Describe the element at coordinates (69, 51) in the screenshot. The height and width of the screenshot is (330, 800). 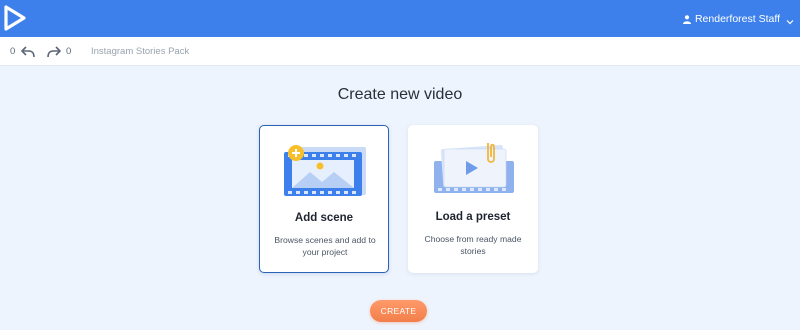
I see `redo-count: 0` at that location.